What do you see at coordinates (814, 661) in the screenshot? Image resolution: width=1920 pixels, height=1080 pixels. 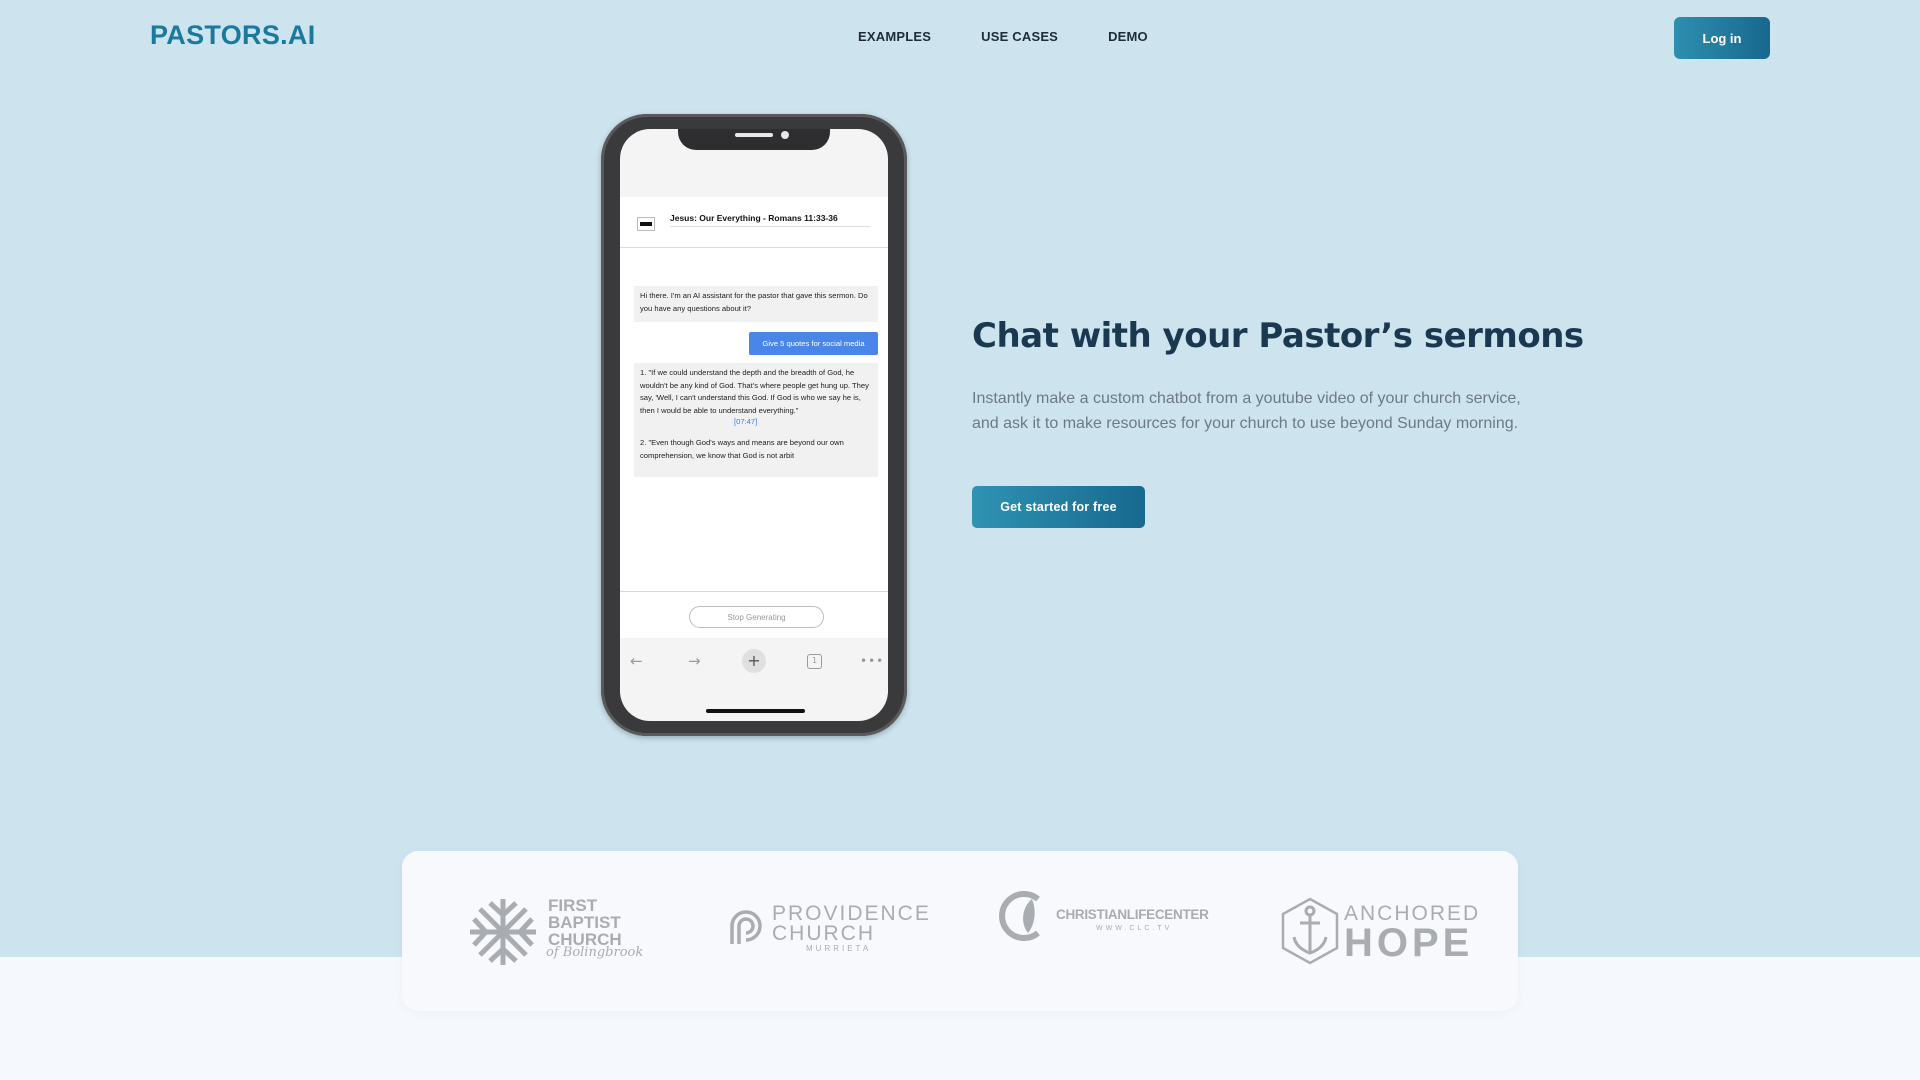 I see `tabs-icon: 1` at bounding box center [814, 661].